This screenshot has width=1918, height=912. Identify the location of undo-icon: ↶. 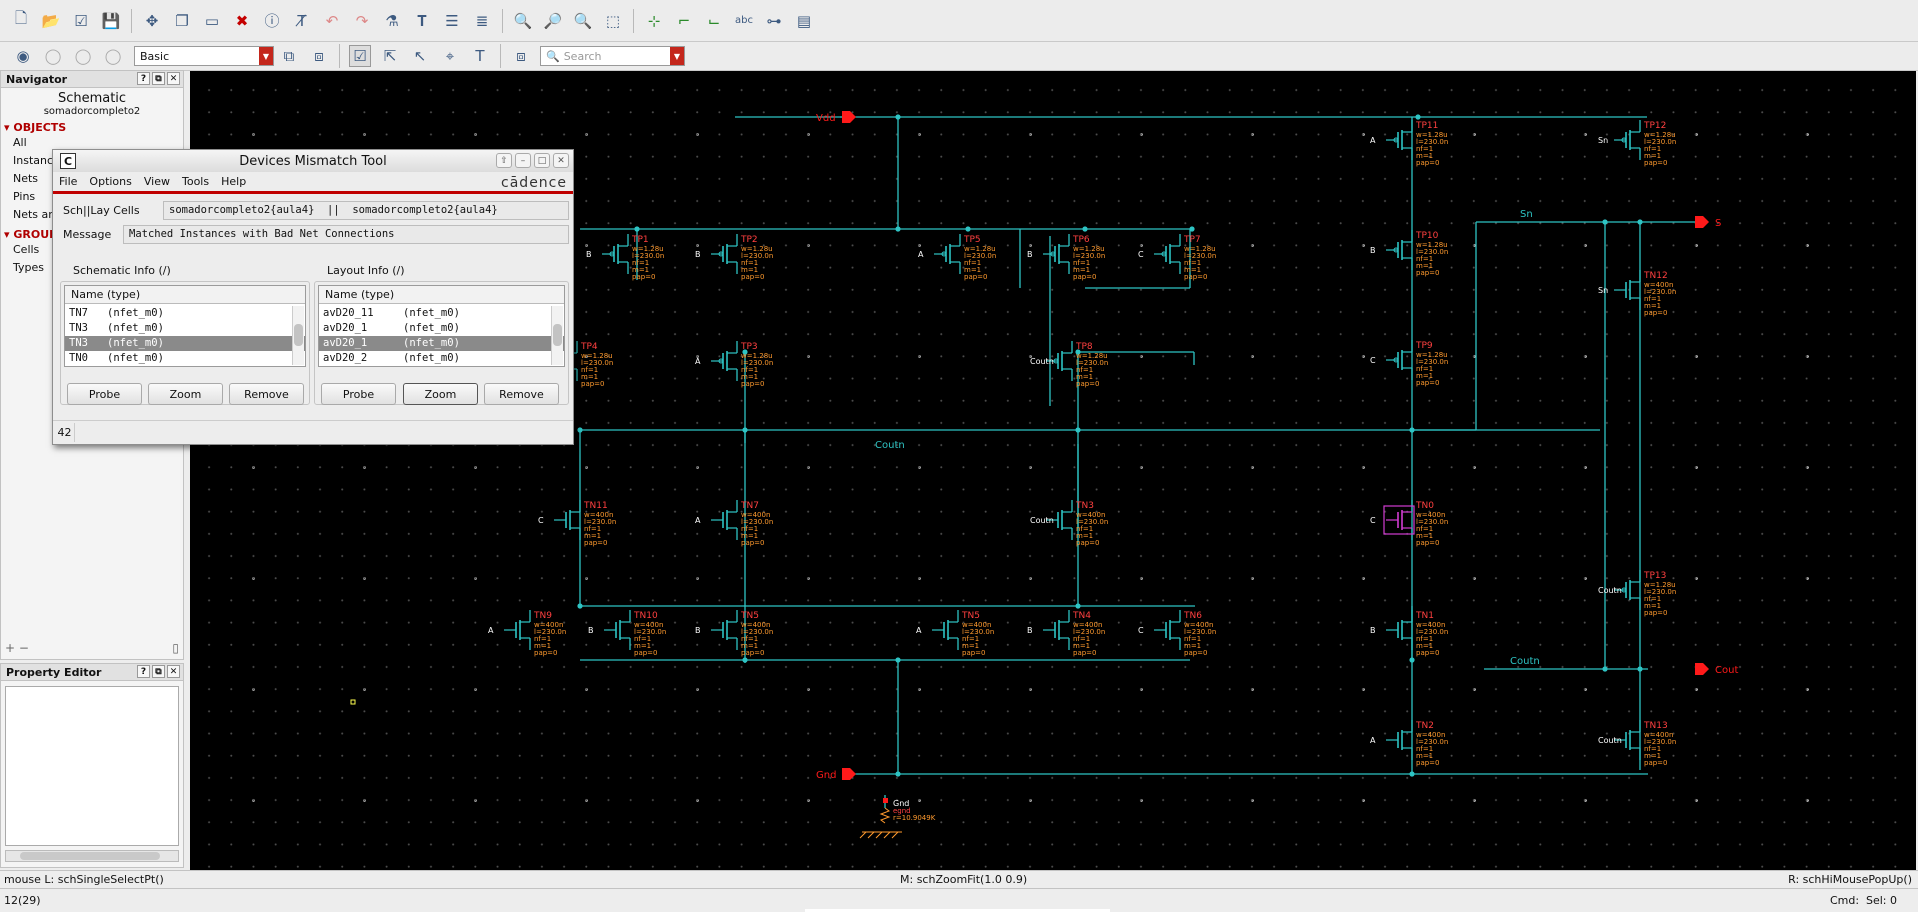
(332, 21).